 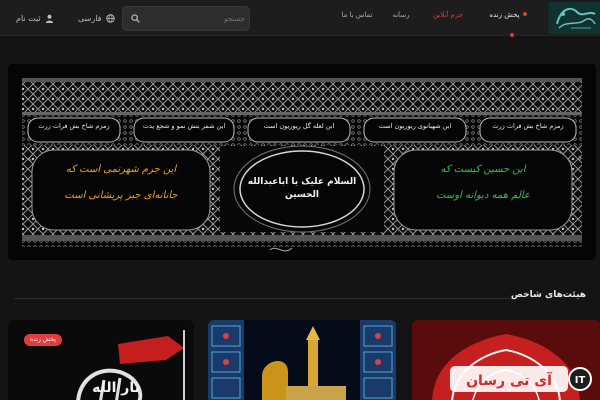 What do you see at coordinates (116, 388) in the screenshot?
I see `card-1-calligraphy: ثار الله` at bounding box center [116, 388].